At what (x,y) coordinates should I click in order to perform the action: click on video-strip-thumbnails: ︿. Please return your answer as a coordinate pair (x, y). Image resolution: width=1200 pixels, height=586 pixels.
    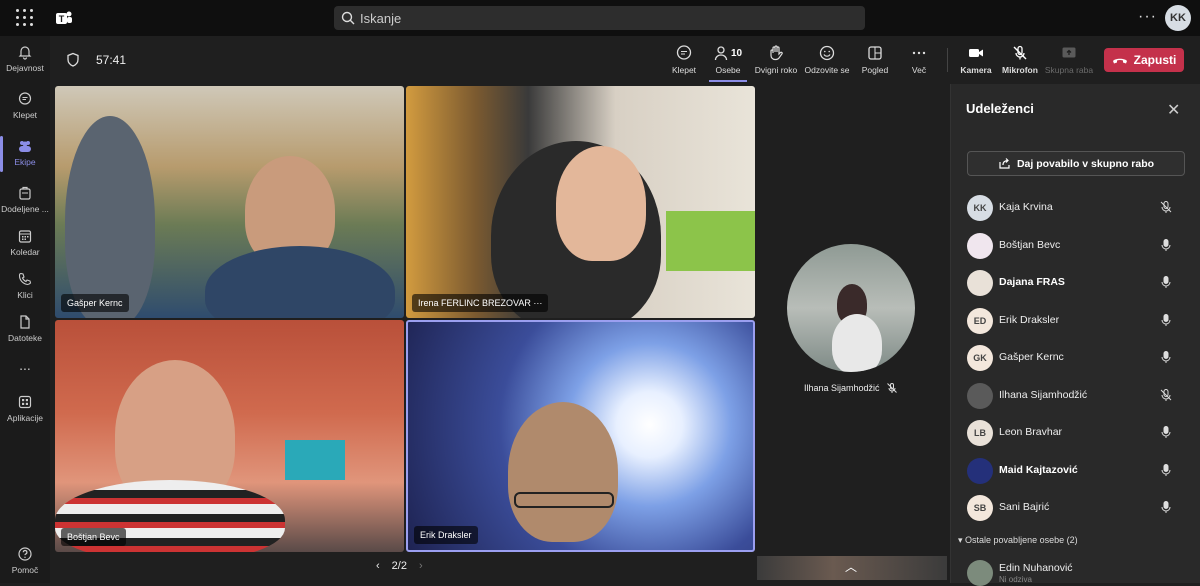
    Looking at the image, I should click on (852, 568).